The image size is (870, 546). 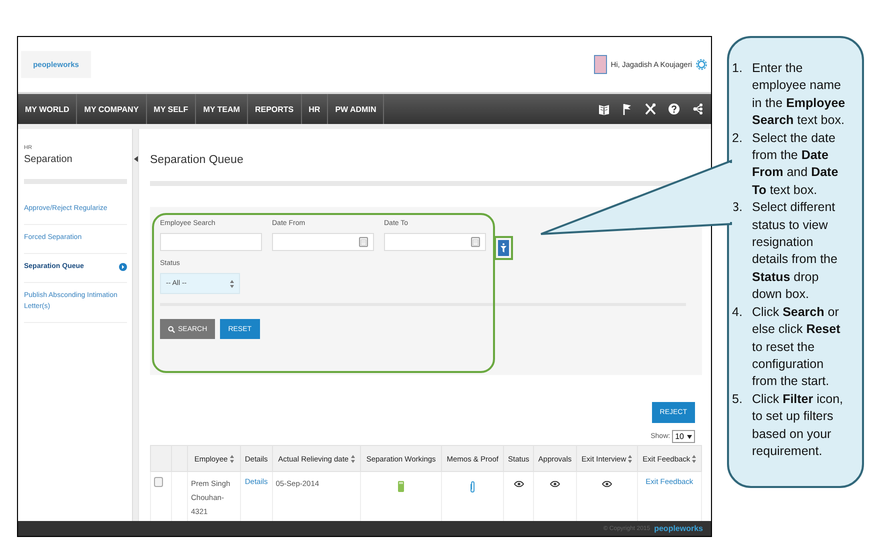 What do you see at coordinates (315, 109) in the screenshot?
I see `nav-menu-item: HR` at bounding box center [315, 109].